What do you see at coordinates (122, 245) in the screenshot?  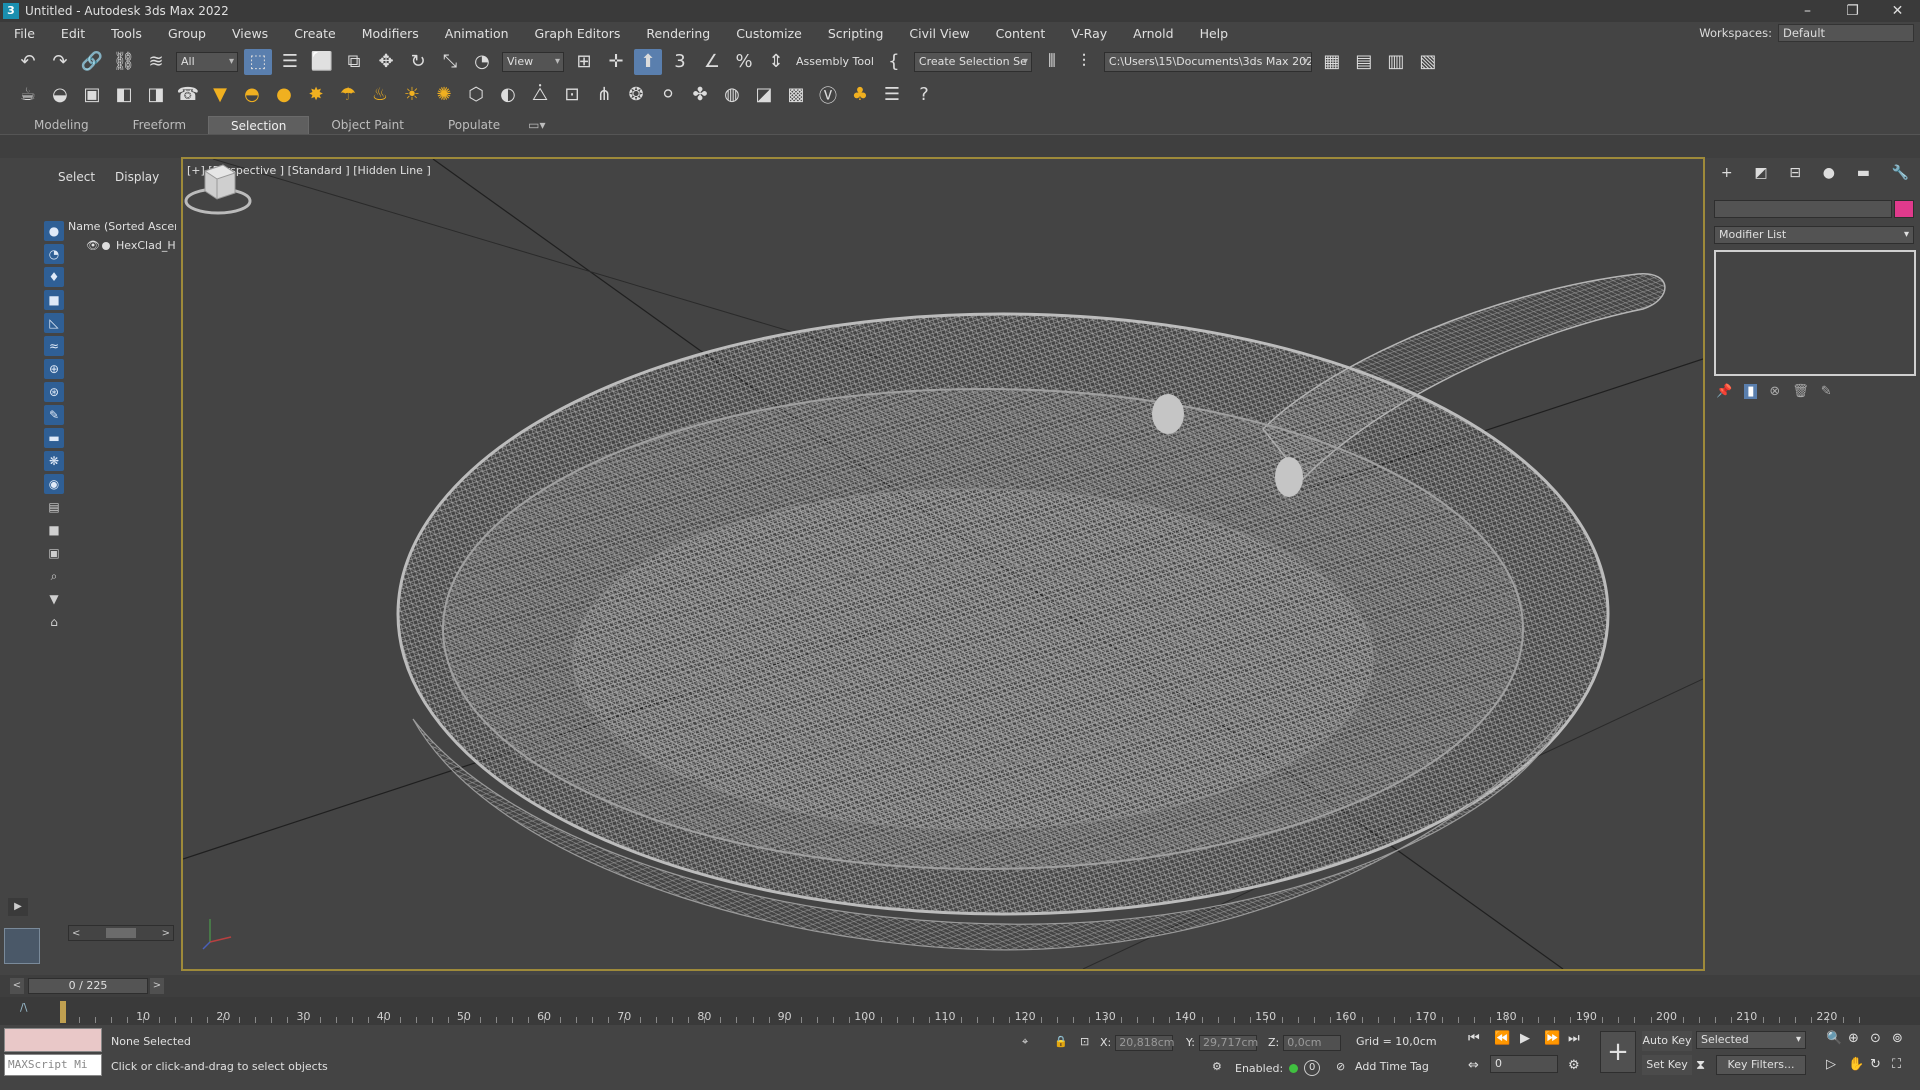 I see `list-item: 👁 HexClad_H` at bounding box center [122, 245].